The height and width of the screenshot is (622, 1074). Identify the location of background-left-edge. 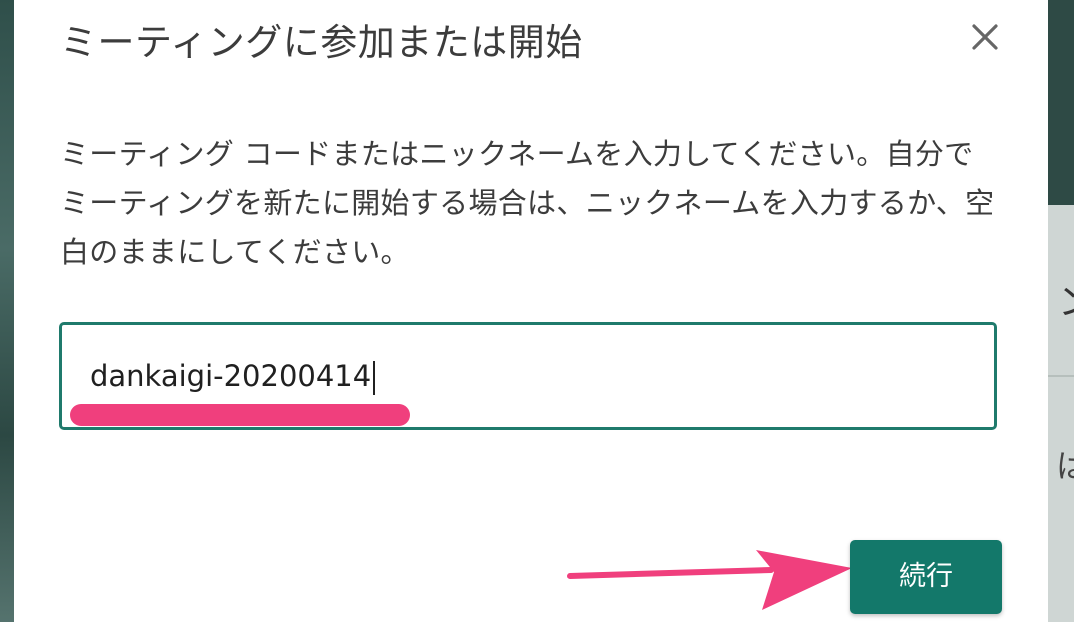
(7, 311).